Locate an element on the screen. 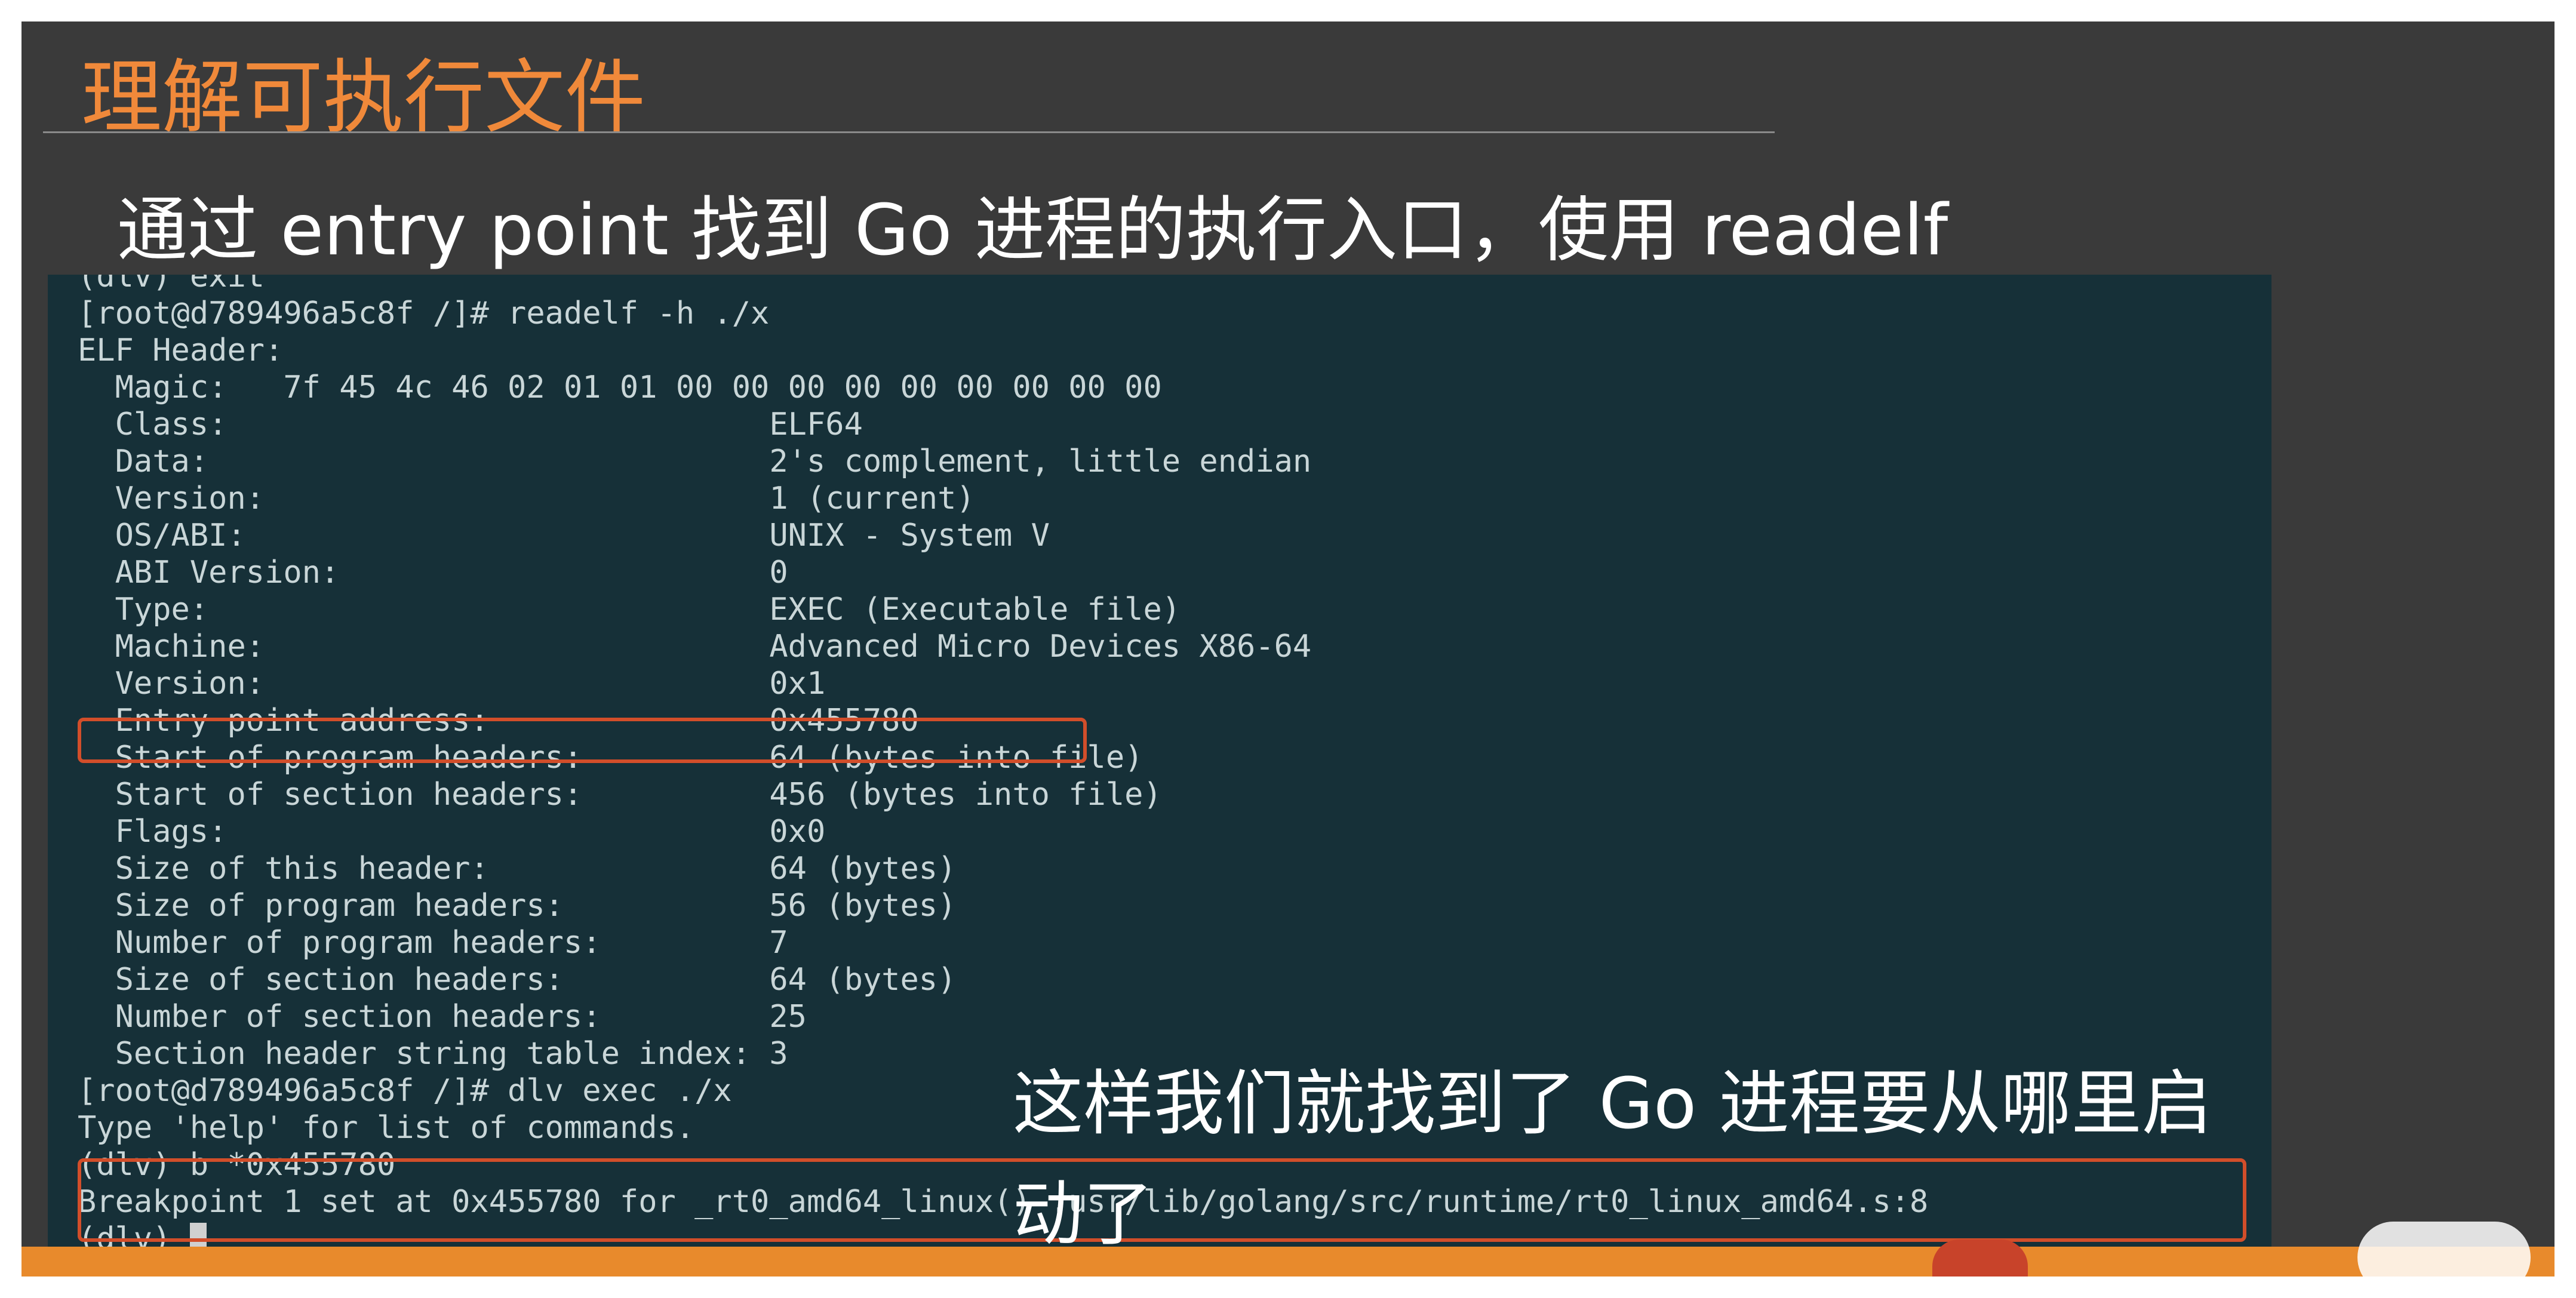 Image resolution: width=2576 pixels, height=1298 pixels. slide-subtitle: 通过 entry point 找到 Go 进程的执行入口，使用 readelf is located at coordinates (1032, 230).